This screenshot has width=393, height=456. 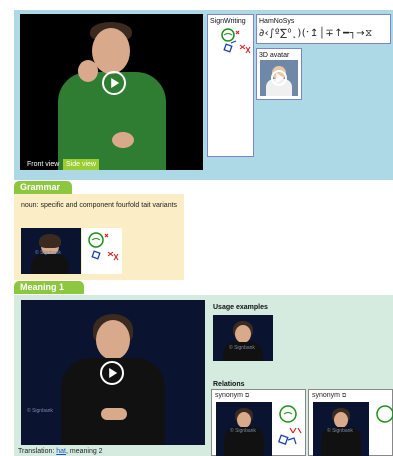 What do you see at coordinates (240, 307) in the screenshot?
I see `usage-examples-title: Usage examples` at bounding box center [240, 307].